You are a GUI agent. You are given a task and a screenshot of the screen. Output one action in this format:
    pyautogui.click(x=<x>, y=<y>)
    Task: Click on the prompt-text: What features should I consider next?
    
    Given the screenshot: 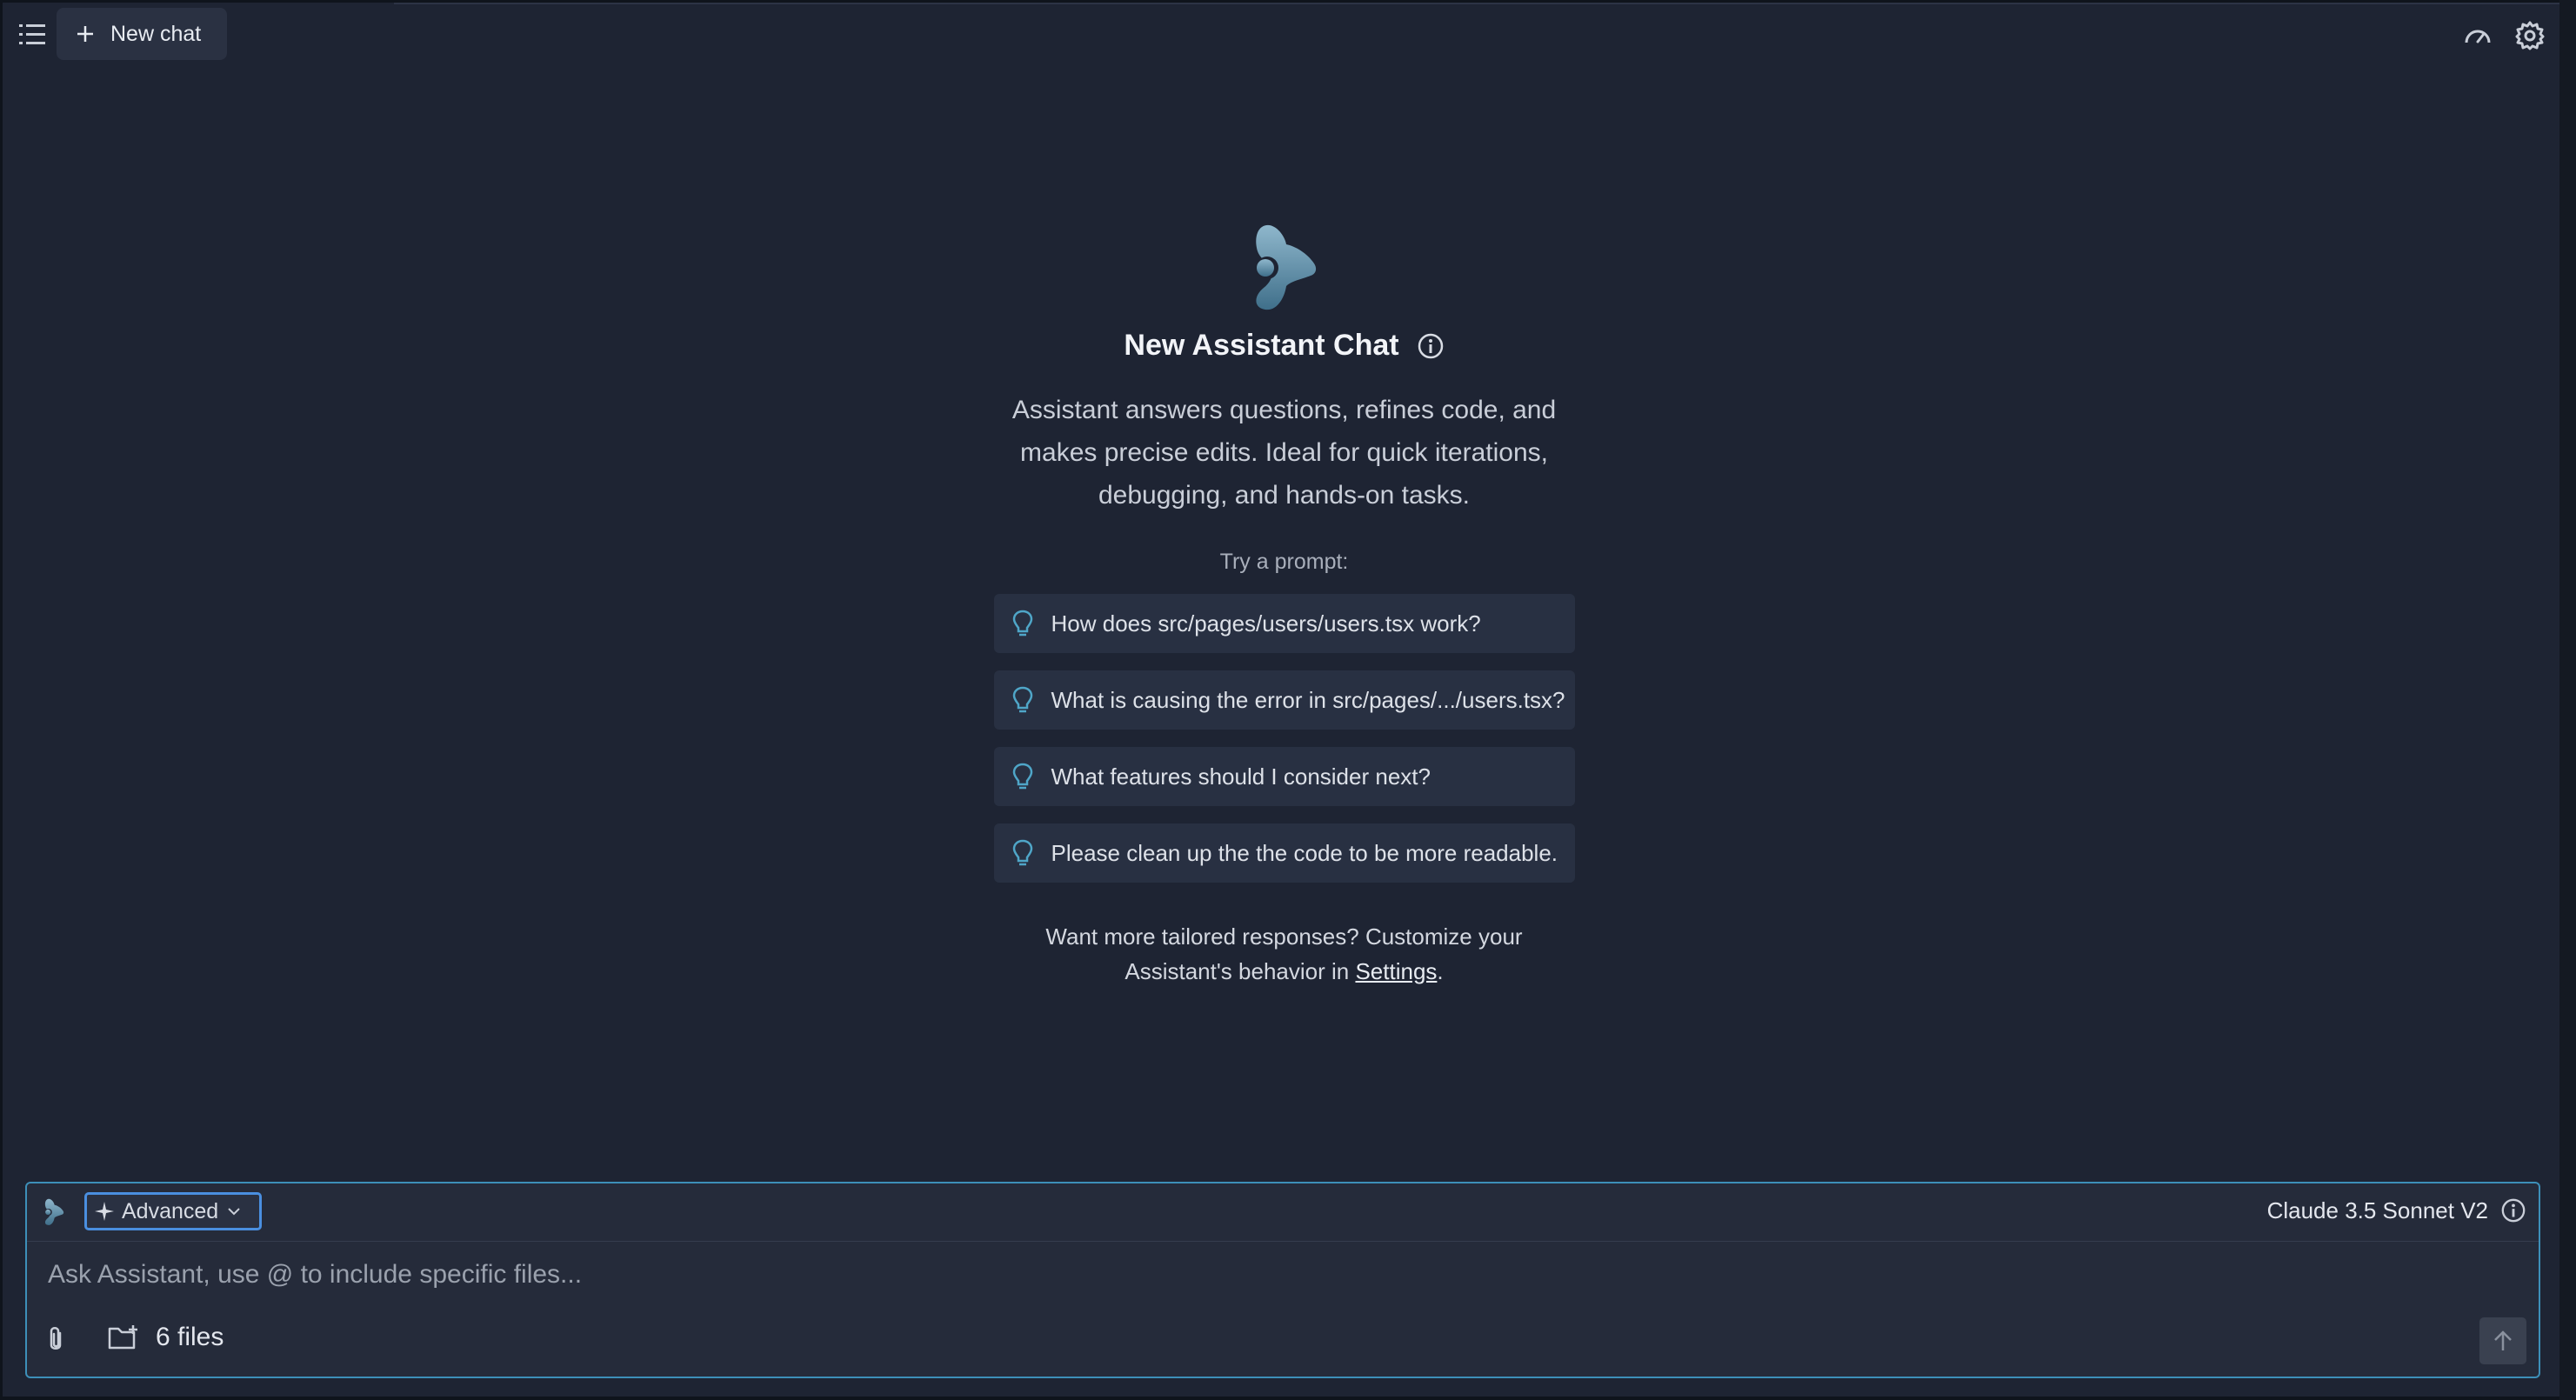 What is the action you would take?
    pyautogui.click(x=1241, y=776)
    